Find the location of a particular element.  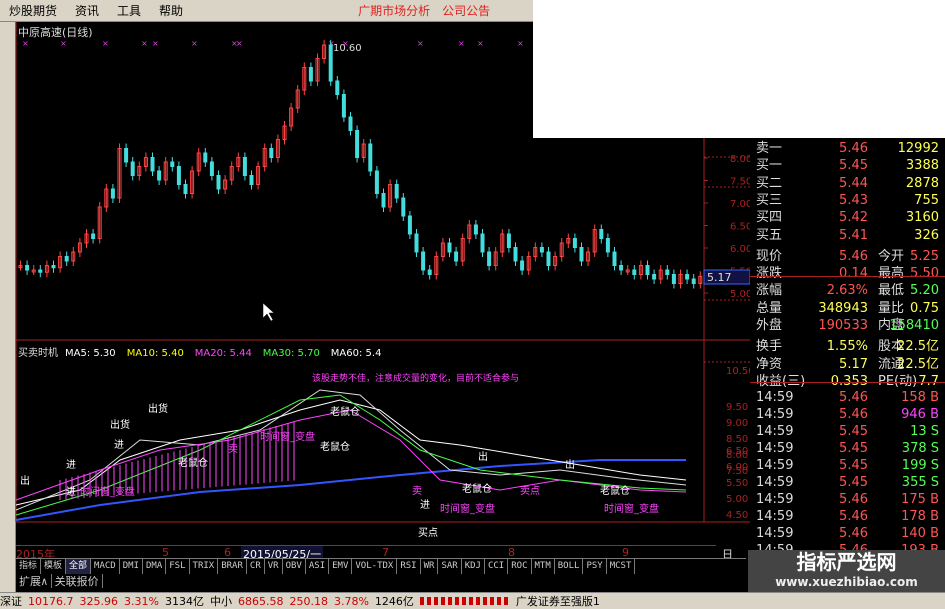

price-tick: 8.00 is located at coordinates (741, 159).